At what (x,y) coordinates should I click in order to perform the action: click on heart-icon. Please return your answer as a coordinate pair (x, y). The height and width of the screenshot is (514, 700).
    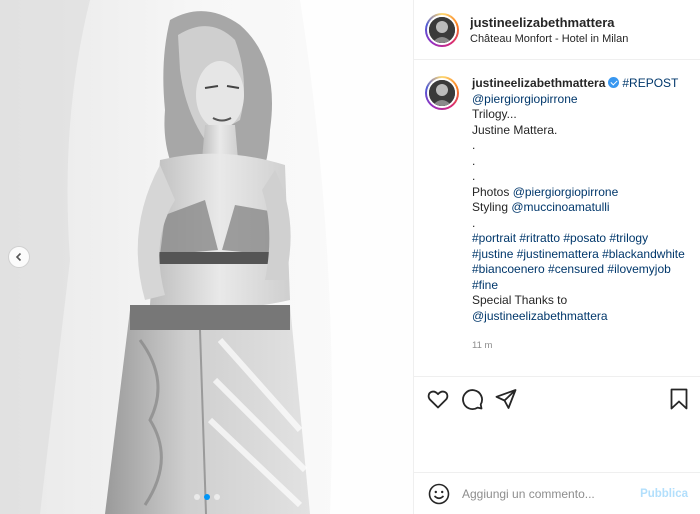
    Looking at the image, I should click on (438, 399).